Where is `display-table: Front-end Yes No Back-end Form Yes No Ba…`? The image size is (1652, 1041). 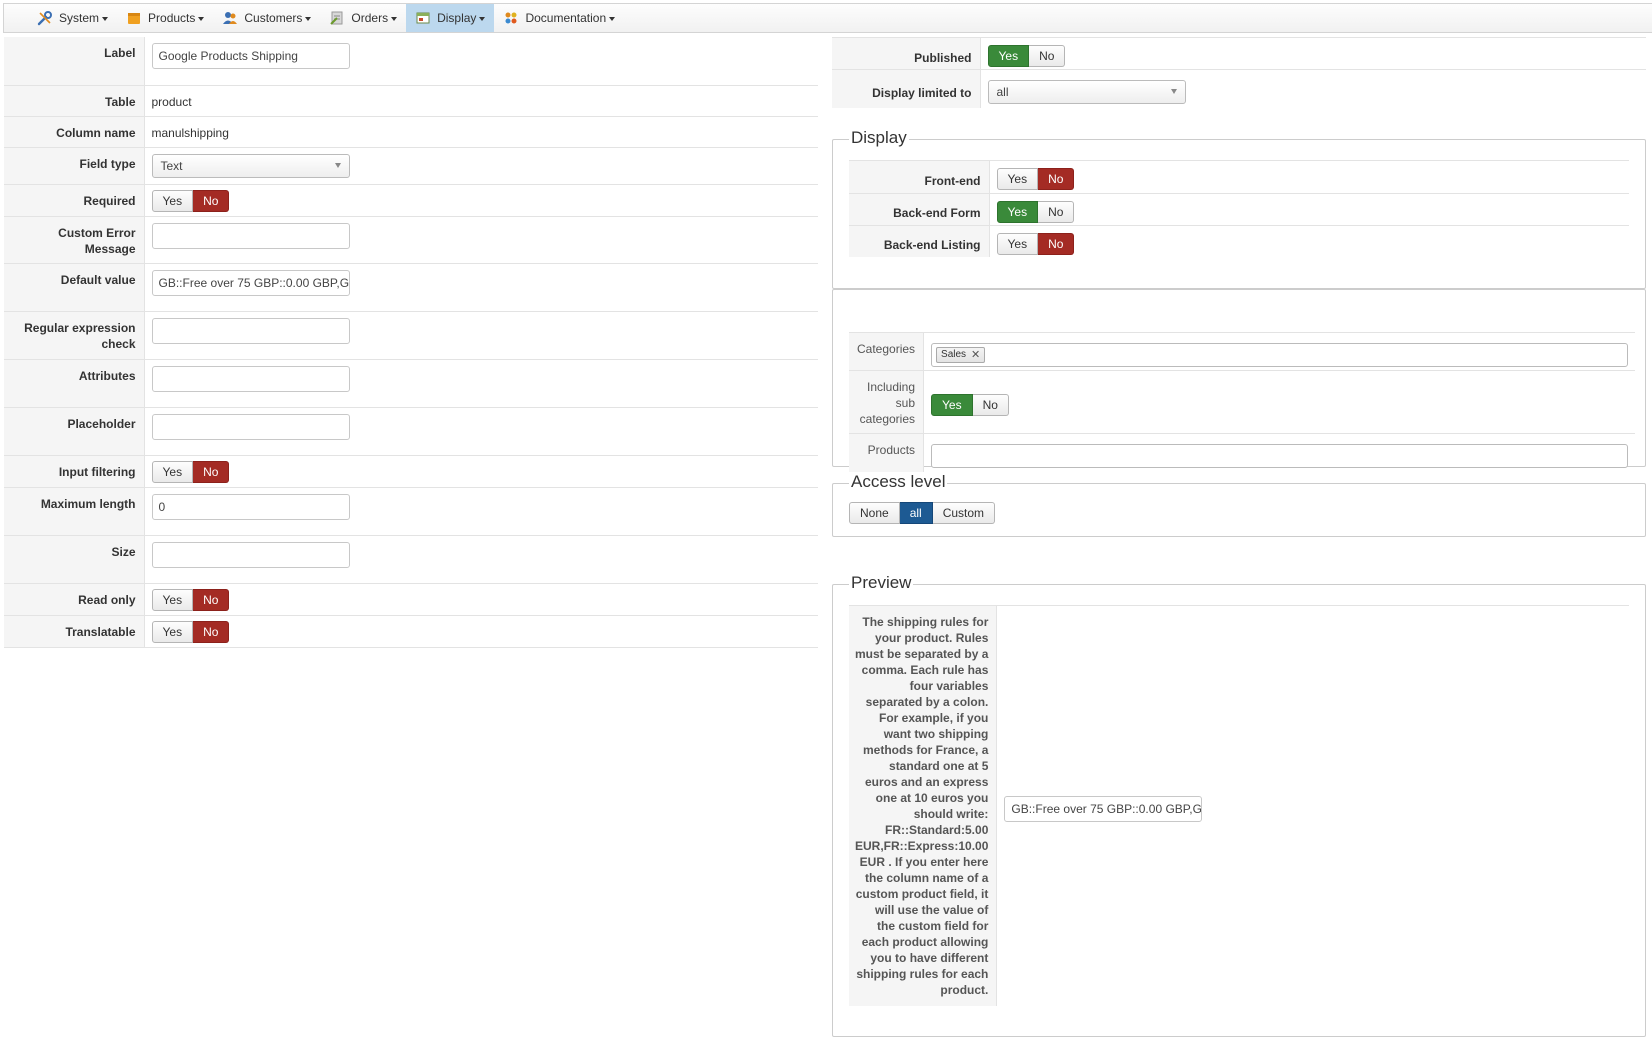 display-table: Front-end Yes No Back-end Form Yes No Ba… is located at coordinates (1239, 209).